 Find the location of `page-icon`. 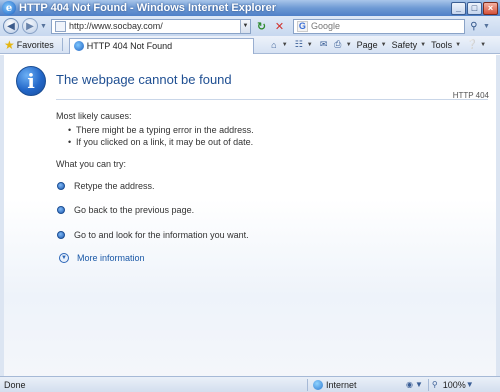

page-icon is located at coordinates (60, 26).